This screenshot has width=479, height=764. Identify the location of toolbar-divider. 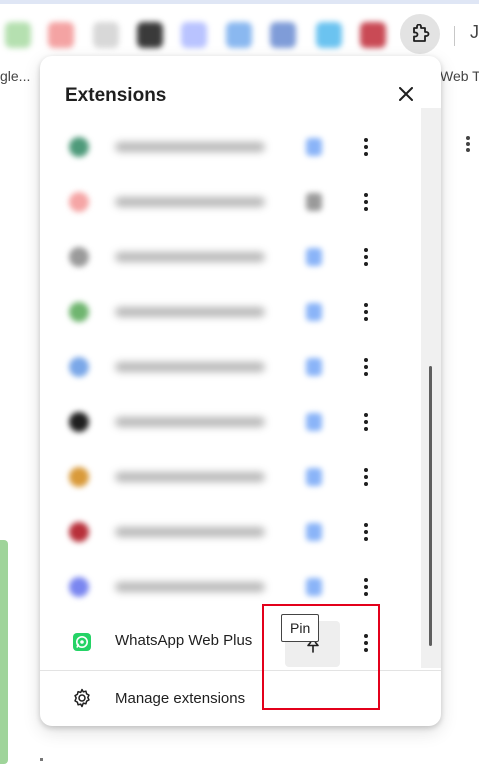
(454, 36).